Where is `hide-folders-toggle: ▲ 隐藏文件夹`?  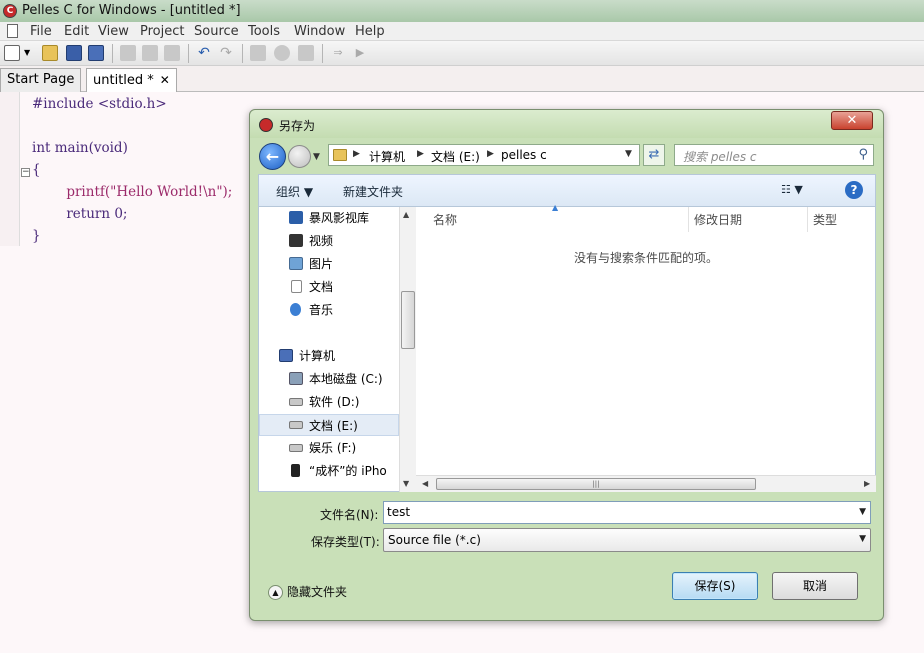
hide-folders-toggle: ▲ 隐藏文件夹 is located at coordinates (307, 591).